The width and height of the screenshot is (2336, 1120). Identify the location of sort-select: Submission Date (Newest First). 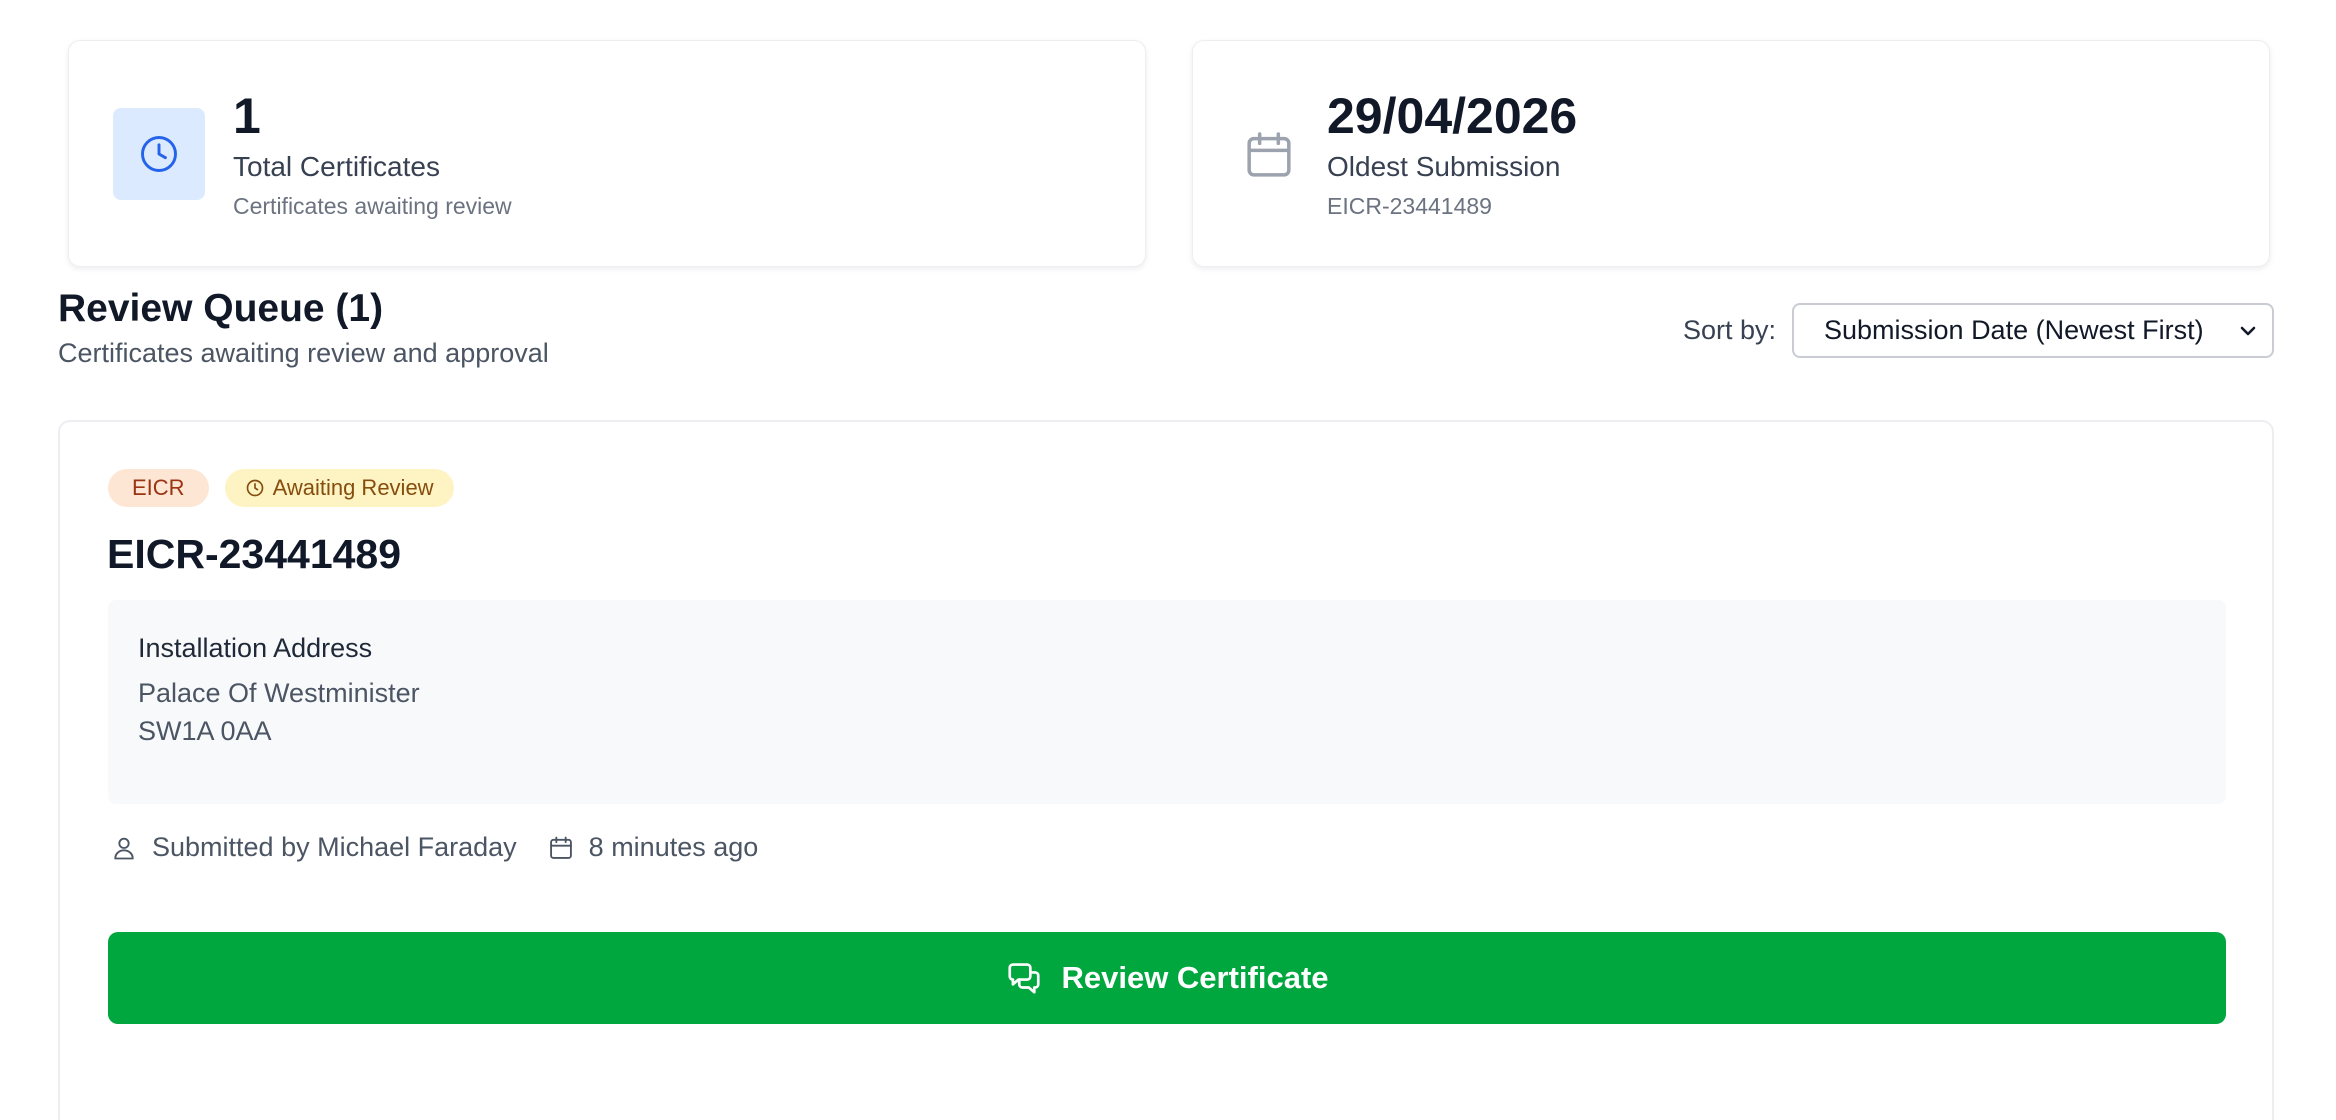
(2033, 330).